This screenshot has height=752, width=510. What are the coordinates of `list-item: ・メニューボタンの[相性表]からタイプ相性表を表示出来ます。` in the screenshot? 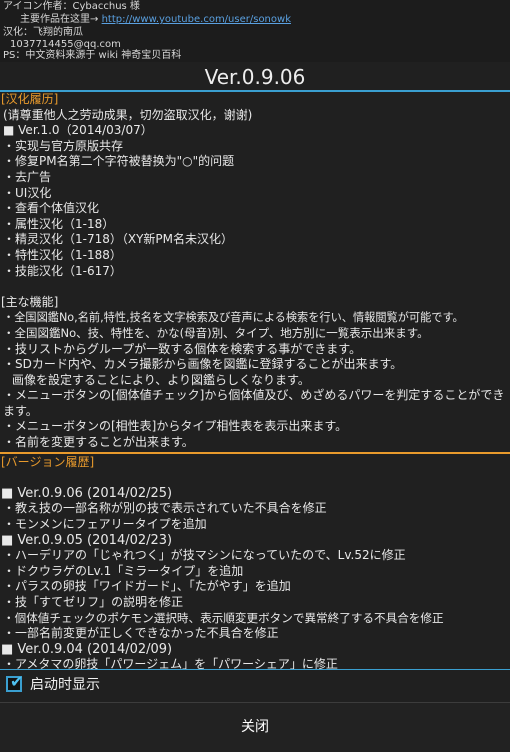 It's located at (175, 426).